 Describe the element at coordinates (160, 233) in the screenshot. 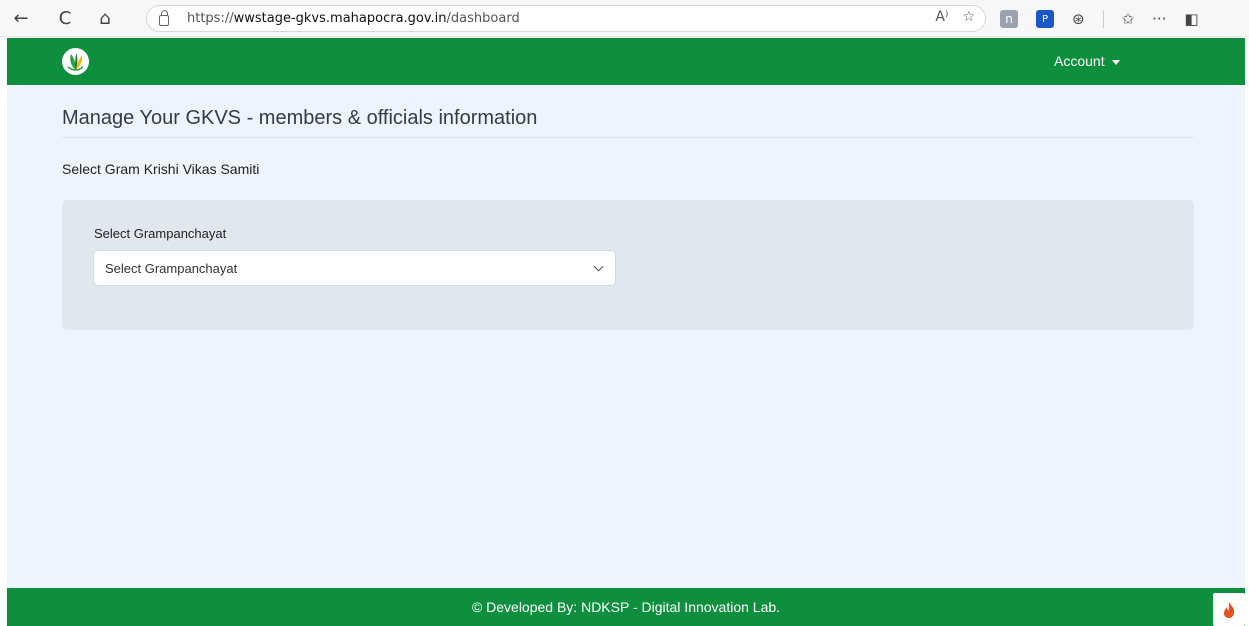

I see `grampanchayat-label: Select Grampanchayat` at that location.